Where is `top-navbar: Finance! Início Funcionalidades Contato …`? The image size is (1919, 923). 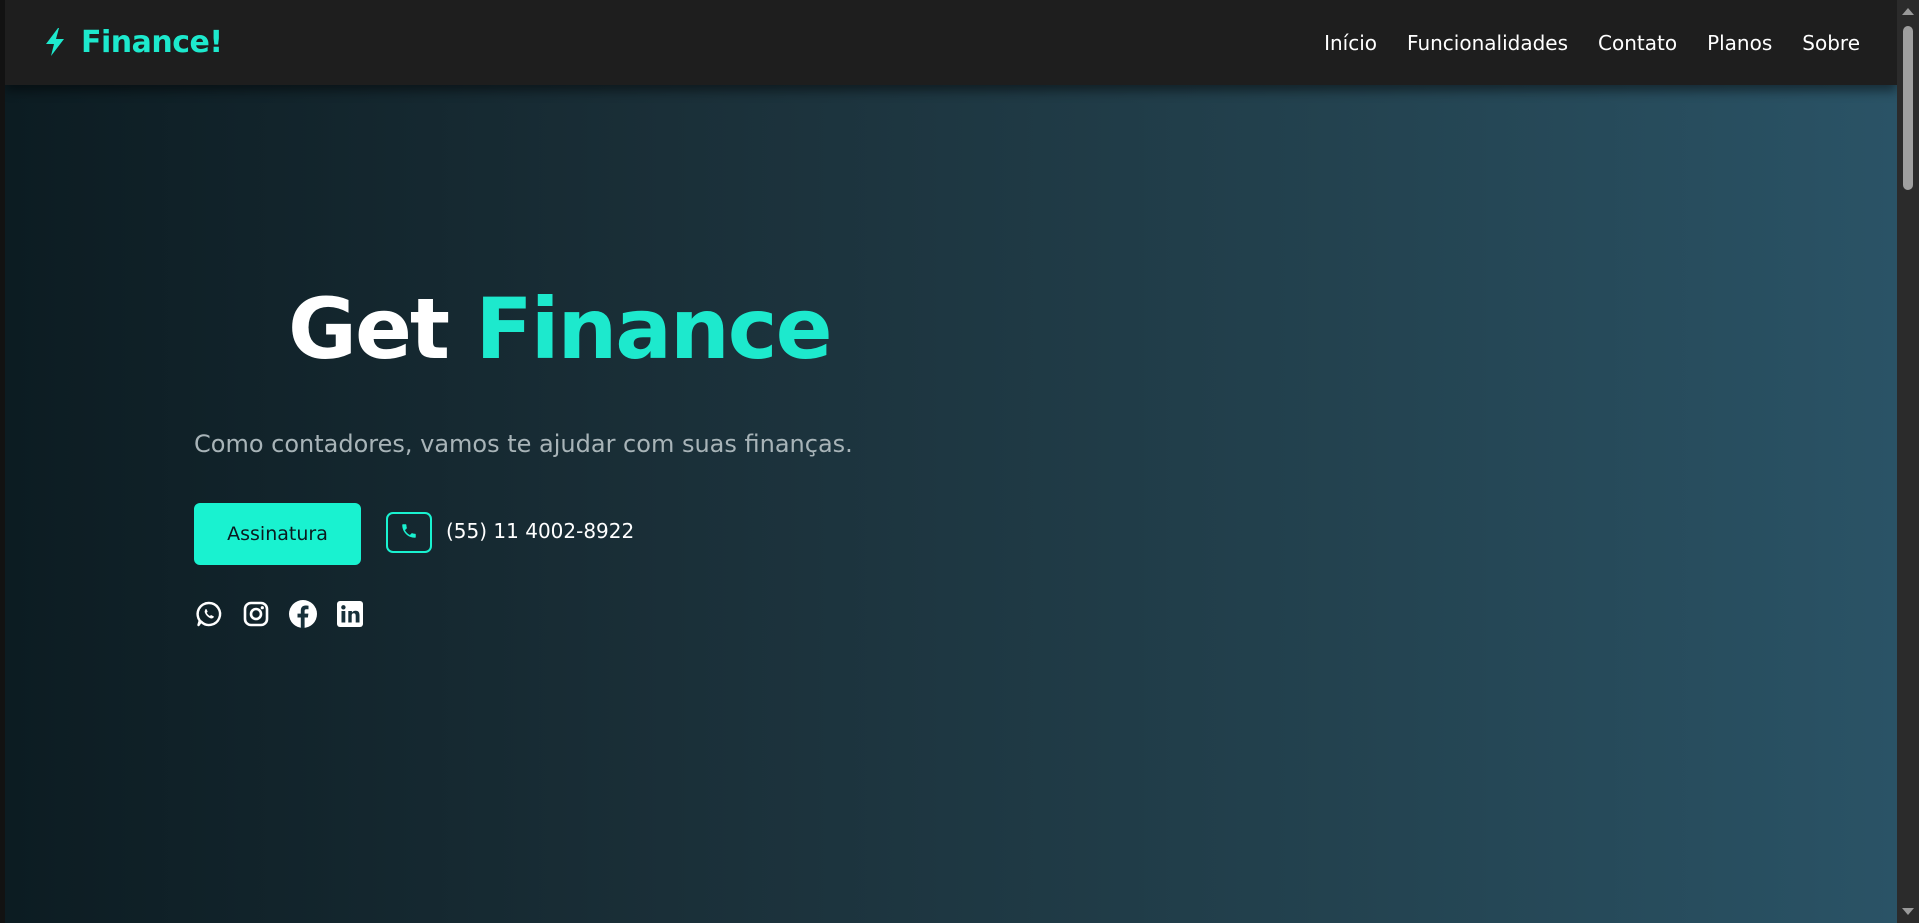 top-navbar: Finance! Início Funcionalidades Contato … is located at coordinates (951, 42).